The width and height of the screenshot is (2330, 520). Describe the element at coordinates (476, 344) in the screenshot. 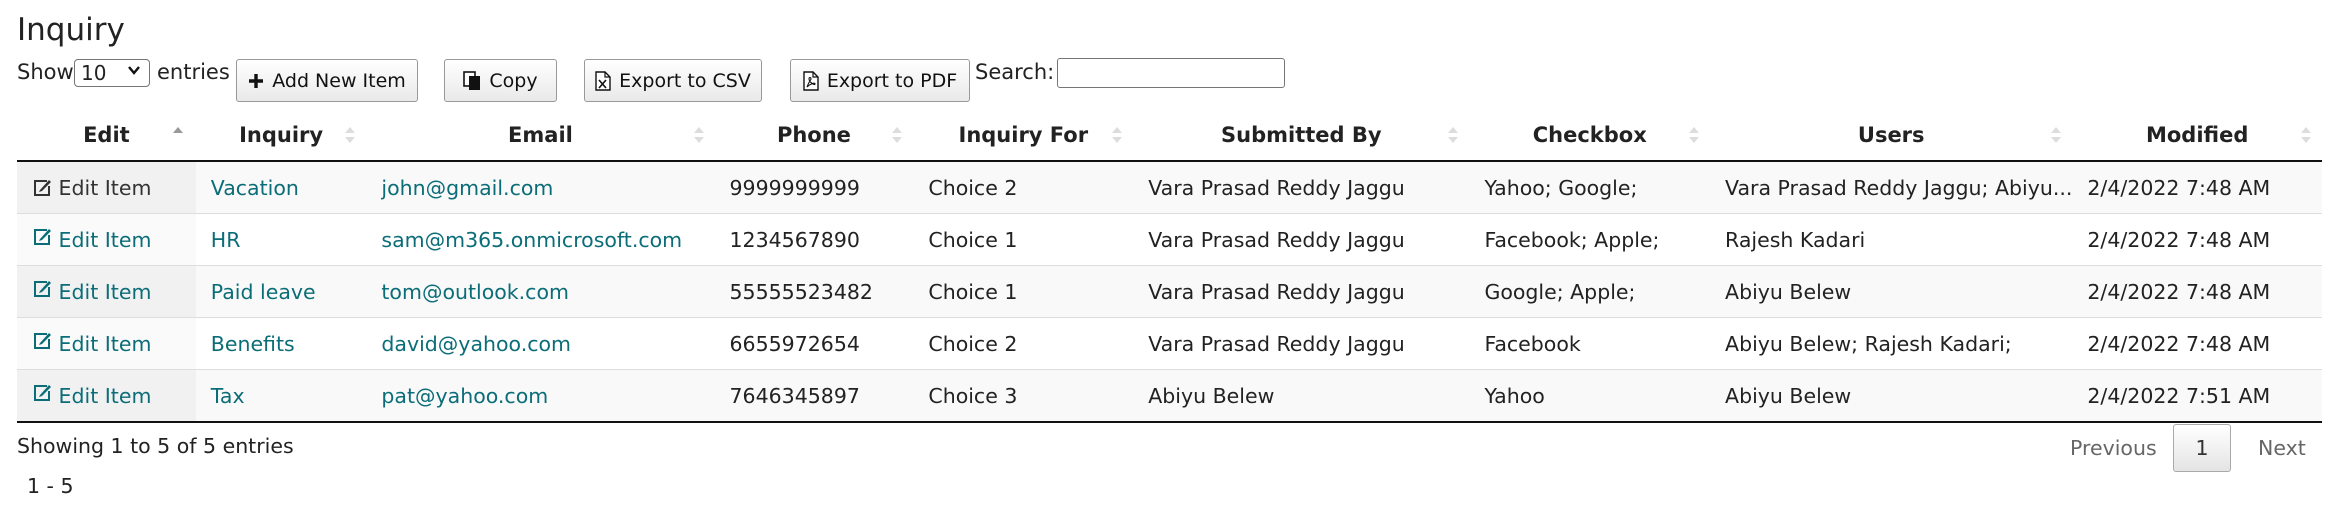

I see `email-link: david@yahoo.com` at that location.